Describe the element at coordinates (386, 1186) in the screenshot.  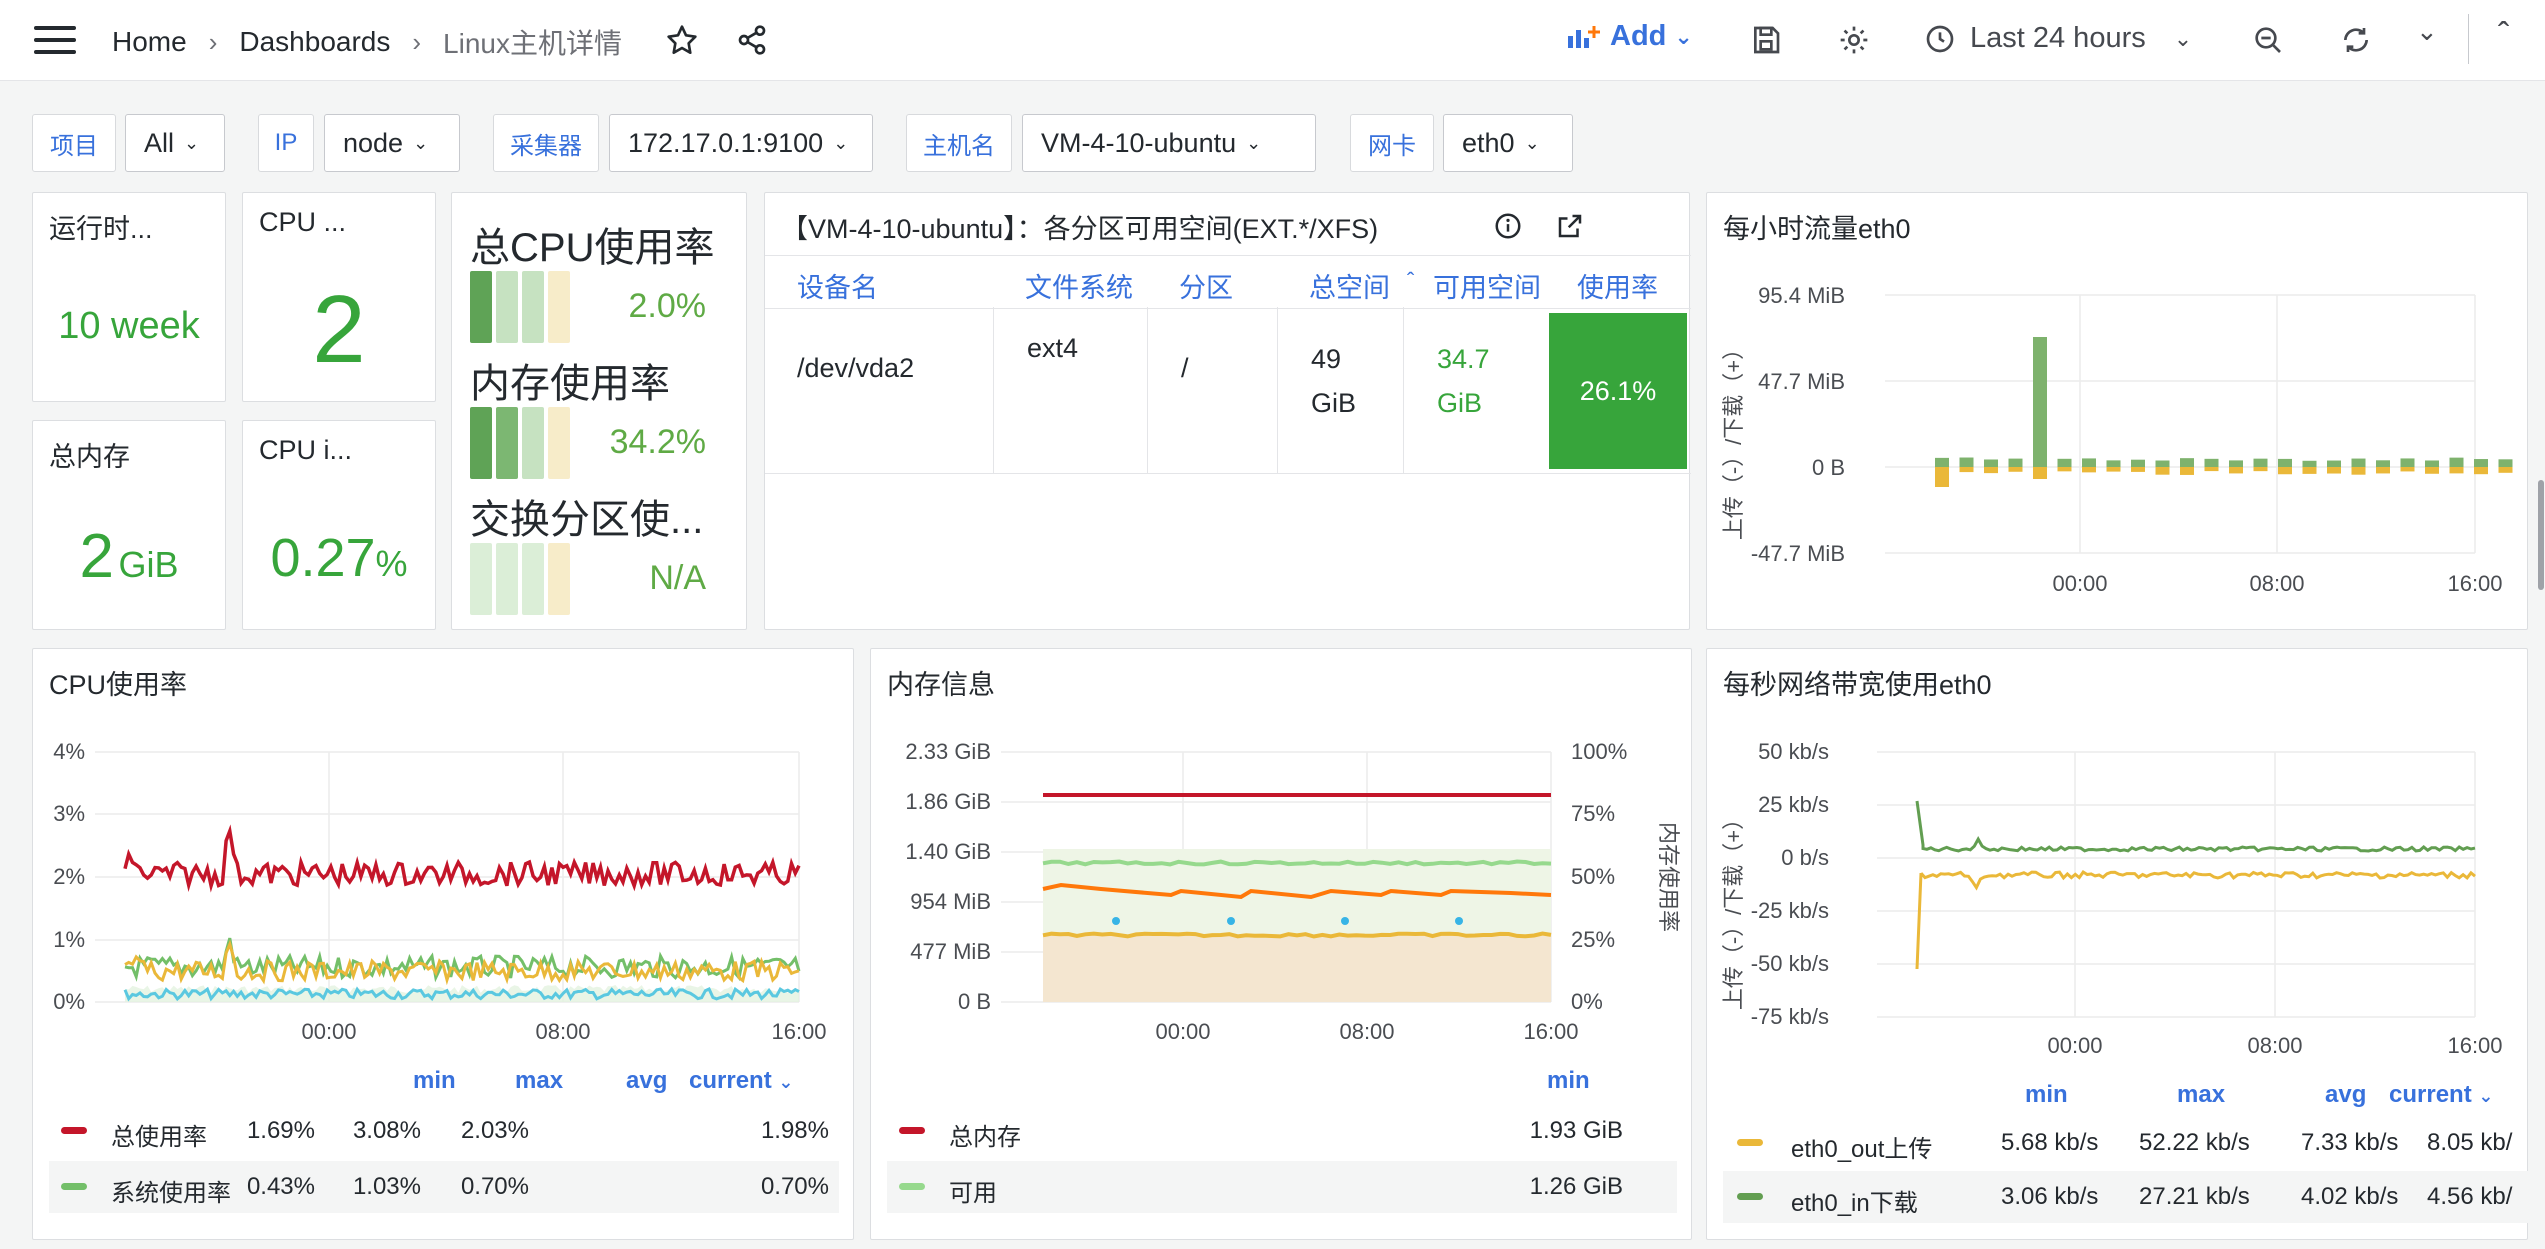
I see `legend-max: 1.03%` at that location.